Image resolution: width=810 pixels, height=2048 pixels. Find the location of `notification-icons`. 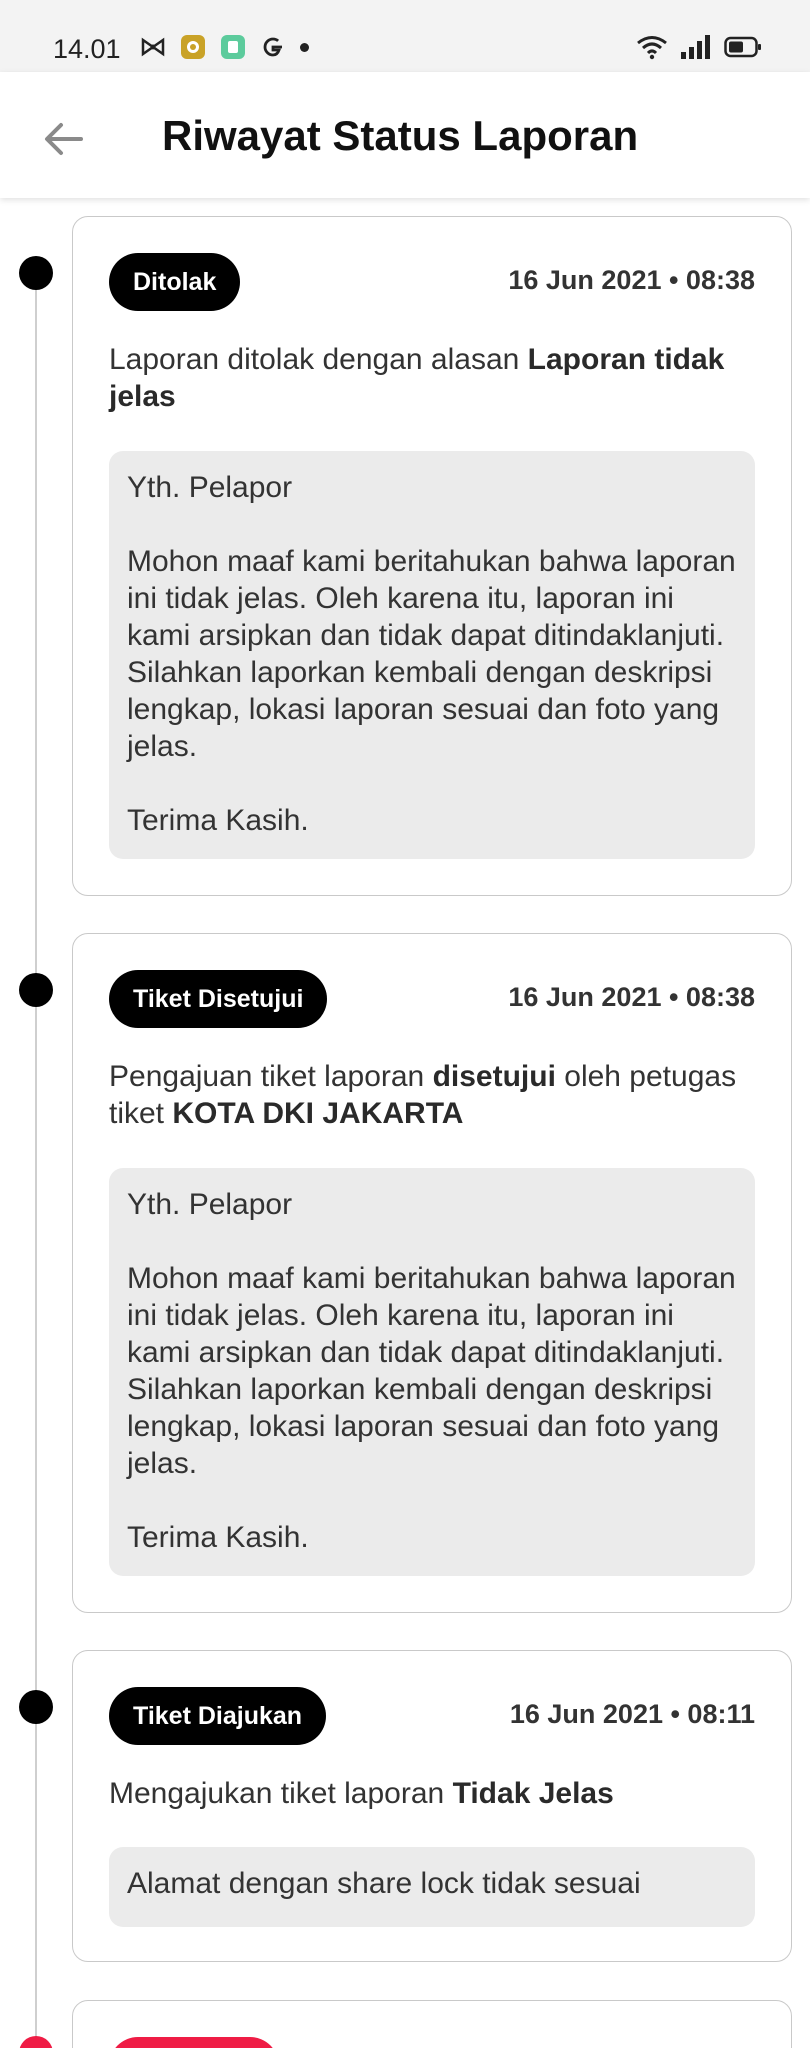

notification-icons is located at coordinates (224, 47).